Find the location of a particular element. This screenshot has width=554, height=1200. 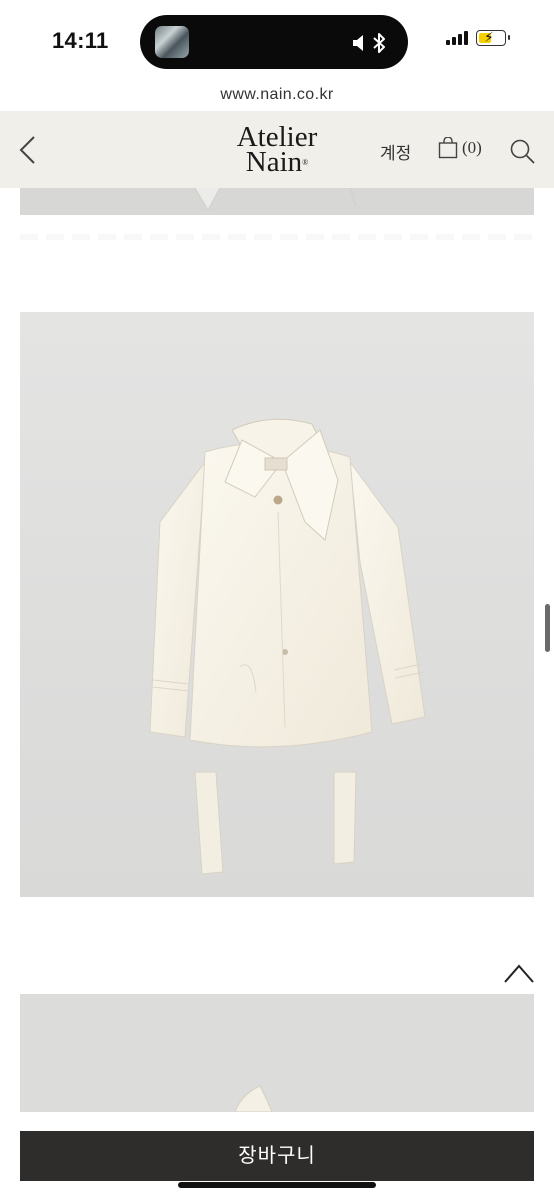

dynamic-island is located at coordinates (274, 42).